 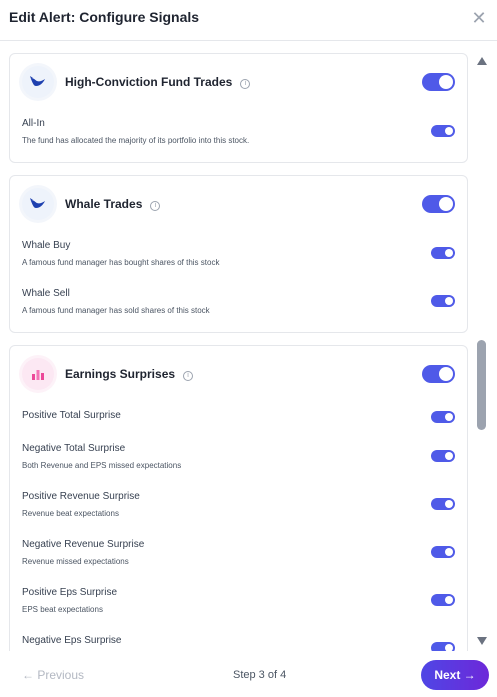 I want to click on card-title: Whale Trades i, so click(x=113, y=204).